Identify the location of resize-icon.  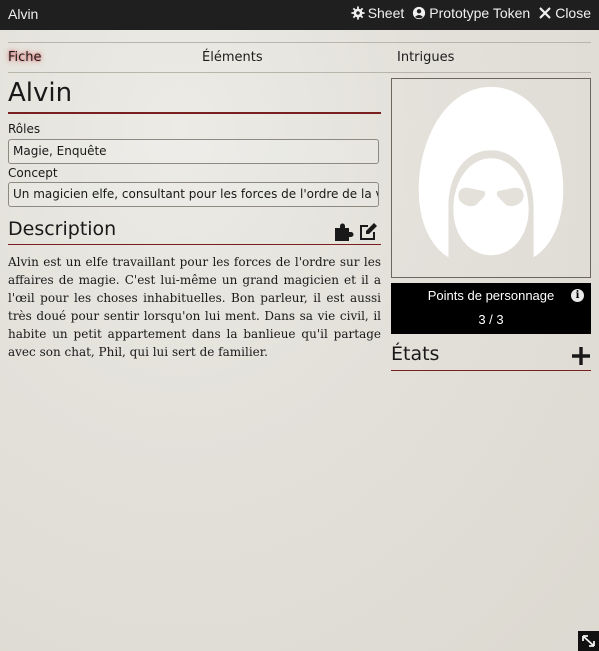
(588, 641).